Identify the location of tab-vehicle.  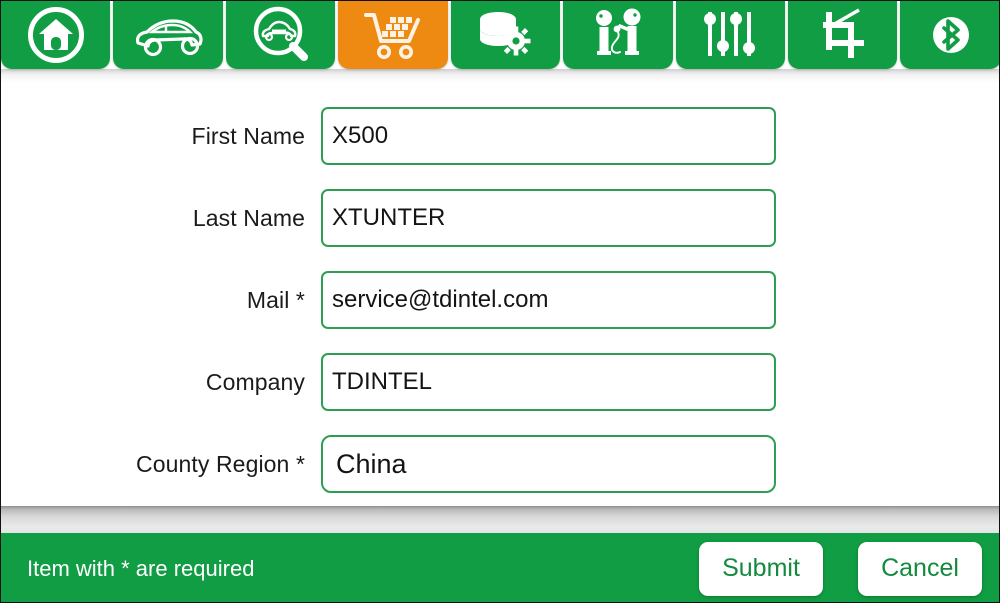
(168, 35).